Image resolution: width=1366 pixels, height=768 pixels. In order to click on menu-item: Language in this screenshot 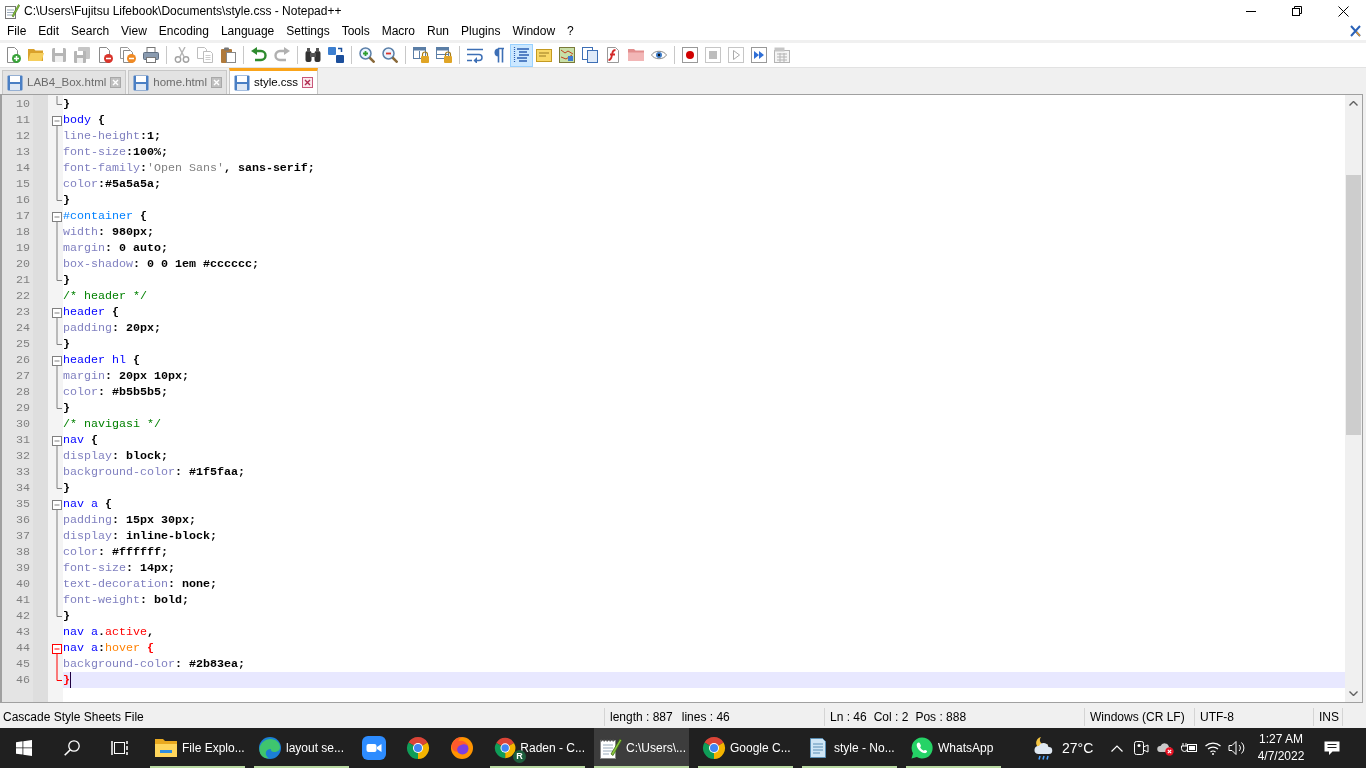, I will do `click(247, 31)`.